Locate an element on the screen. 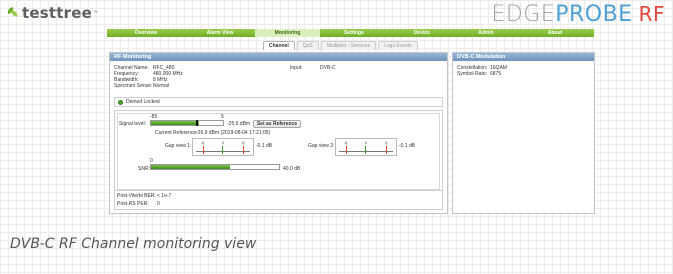  gap1-tick-pos: 6 is located at coordinates (243, 142).